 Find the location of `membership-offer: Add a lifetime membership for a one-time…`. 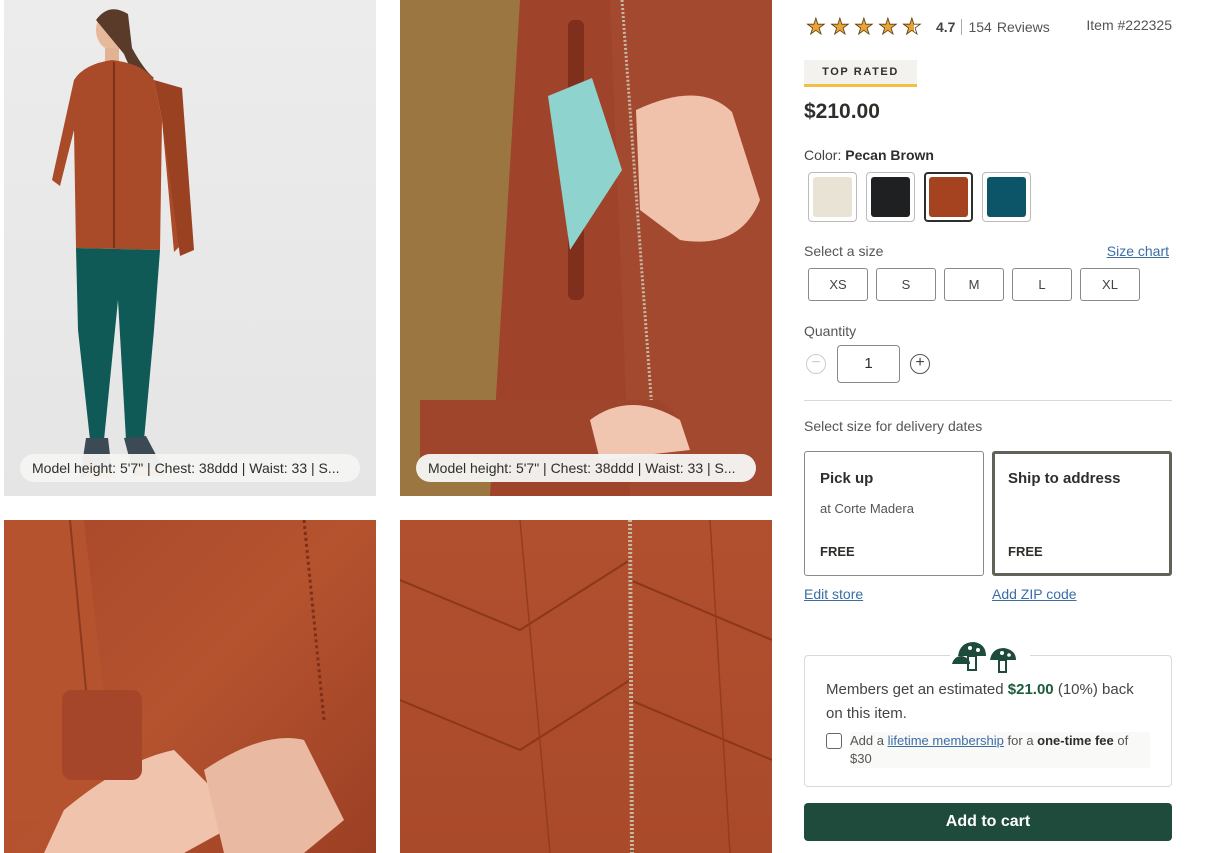

membership-offer: Add a lifetime membership for a one-time… is located at coordinates (1000, 750).